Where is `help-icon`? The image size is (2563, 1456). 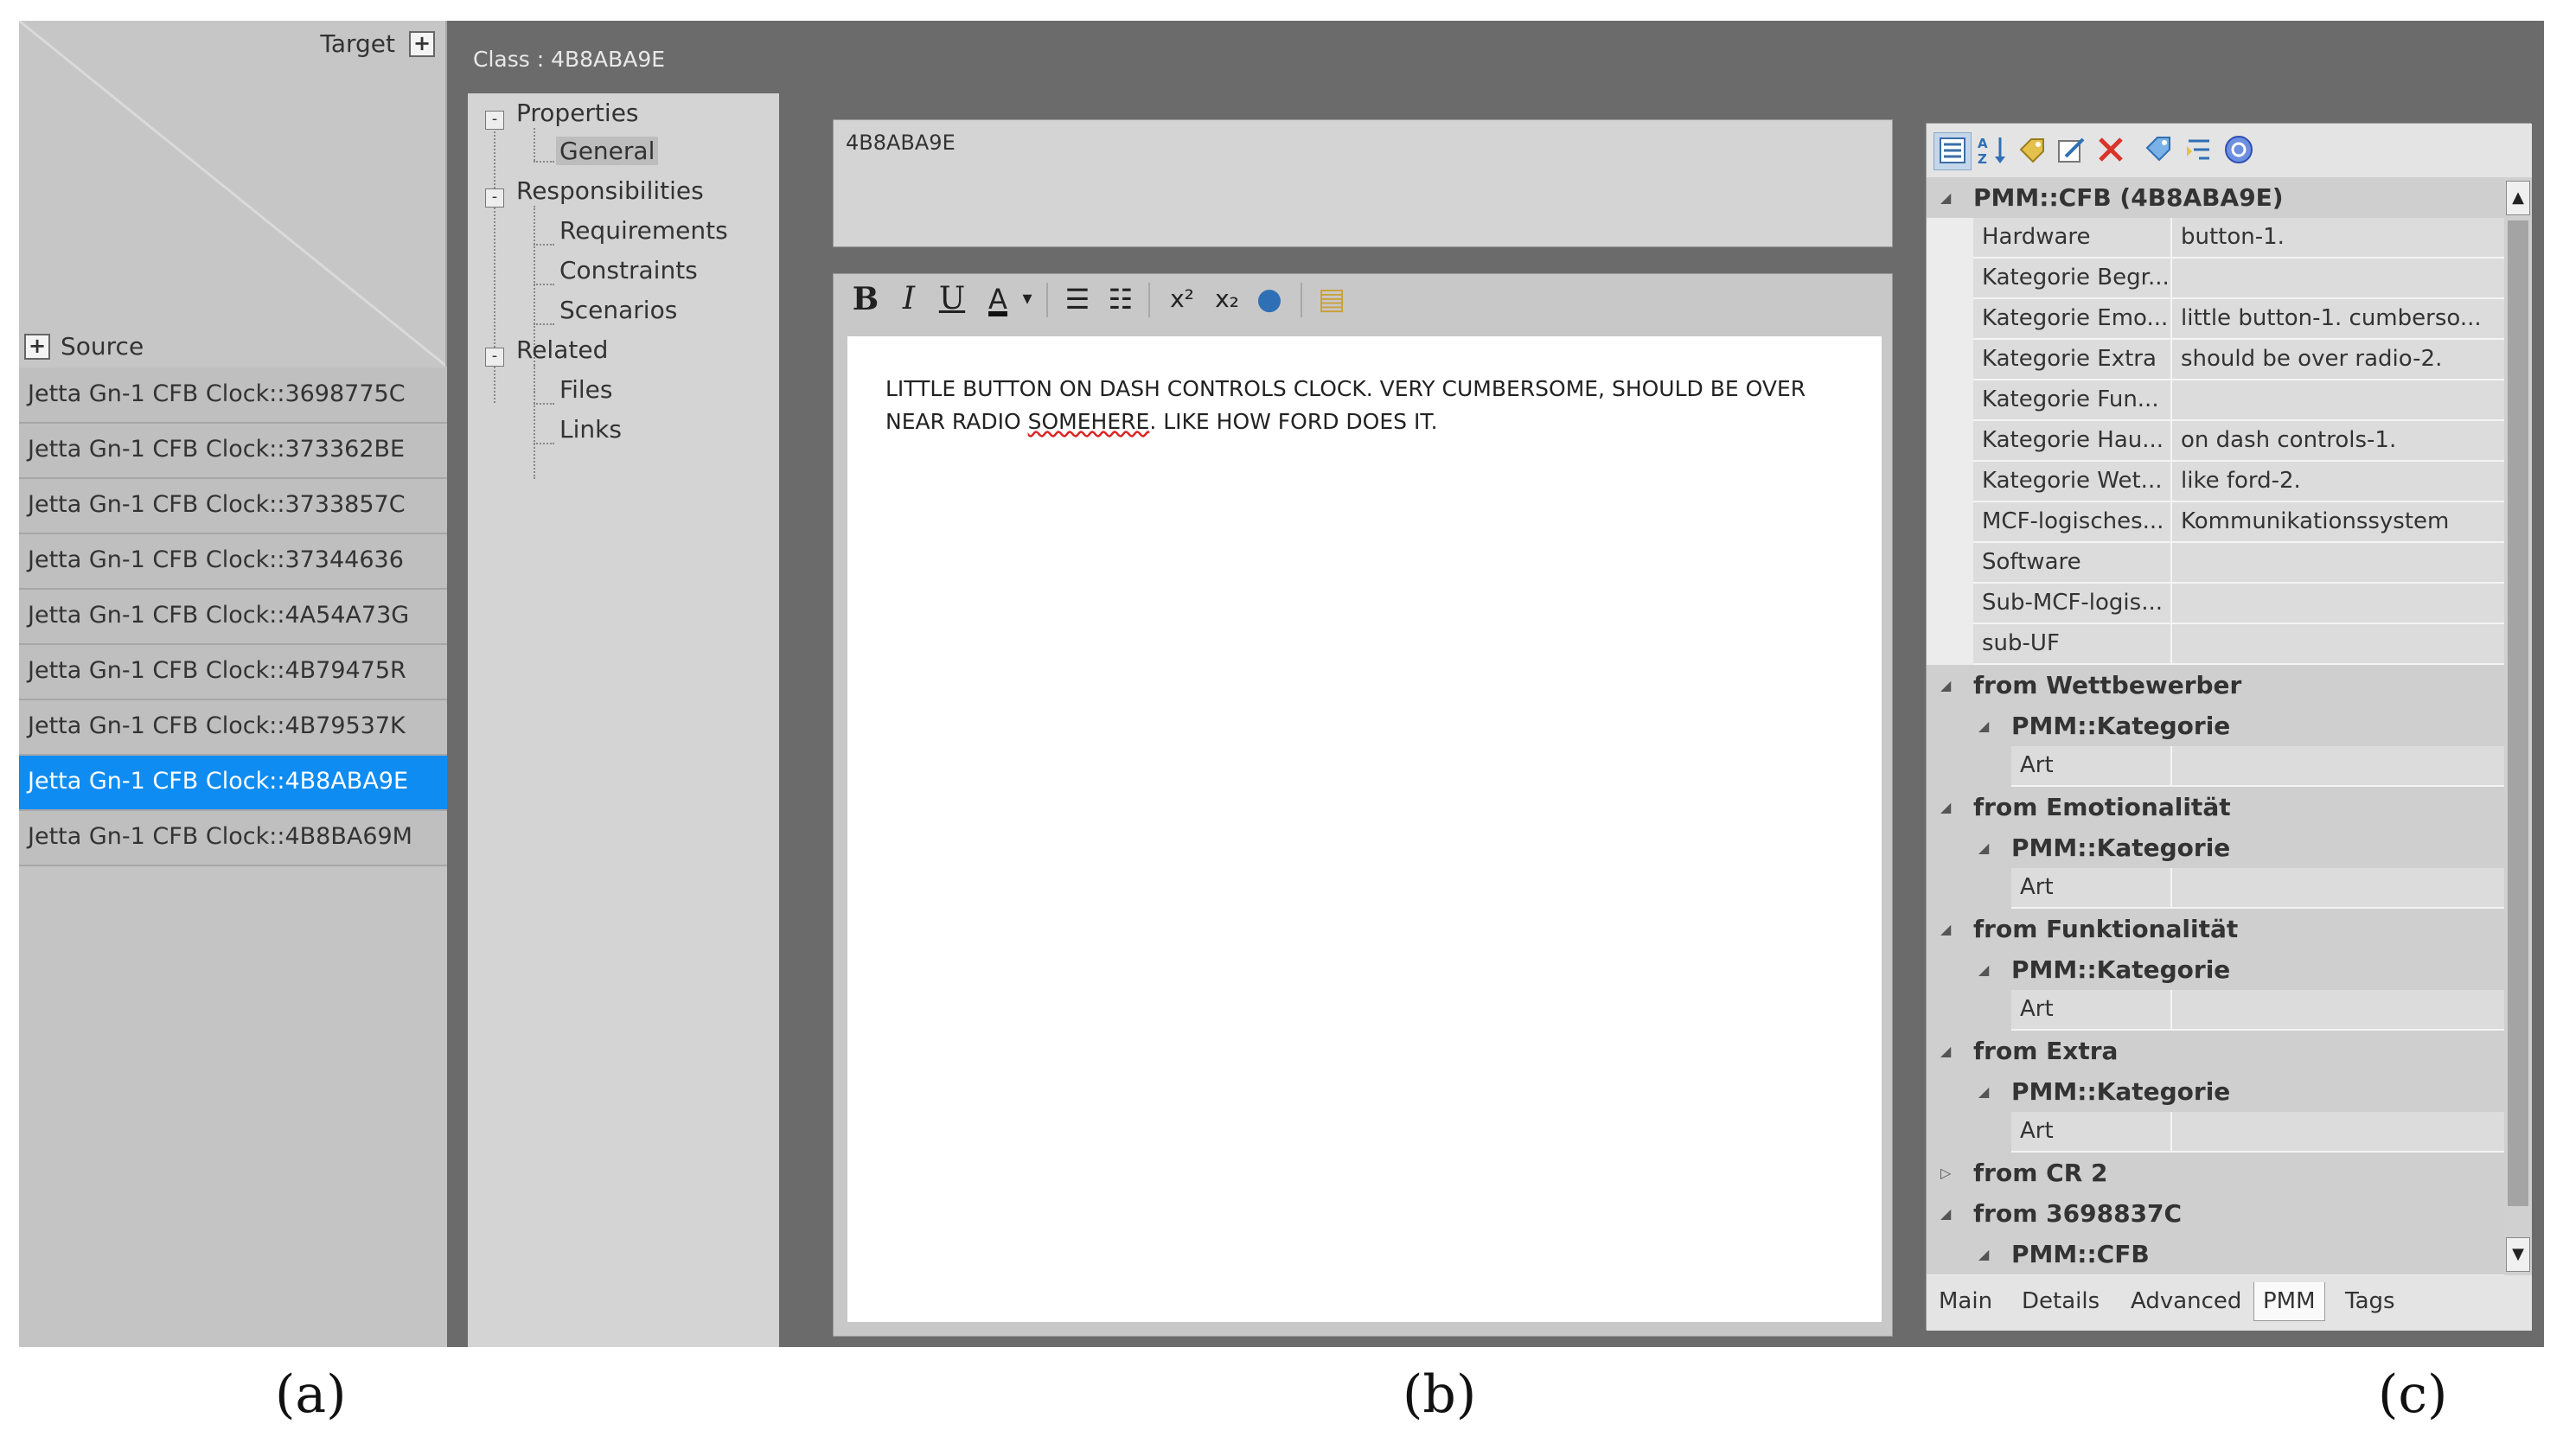 help-icon is located at coordinates (2239, 150).